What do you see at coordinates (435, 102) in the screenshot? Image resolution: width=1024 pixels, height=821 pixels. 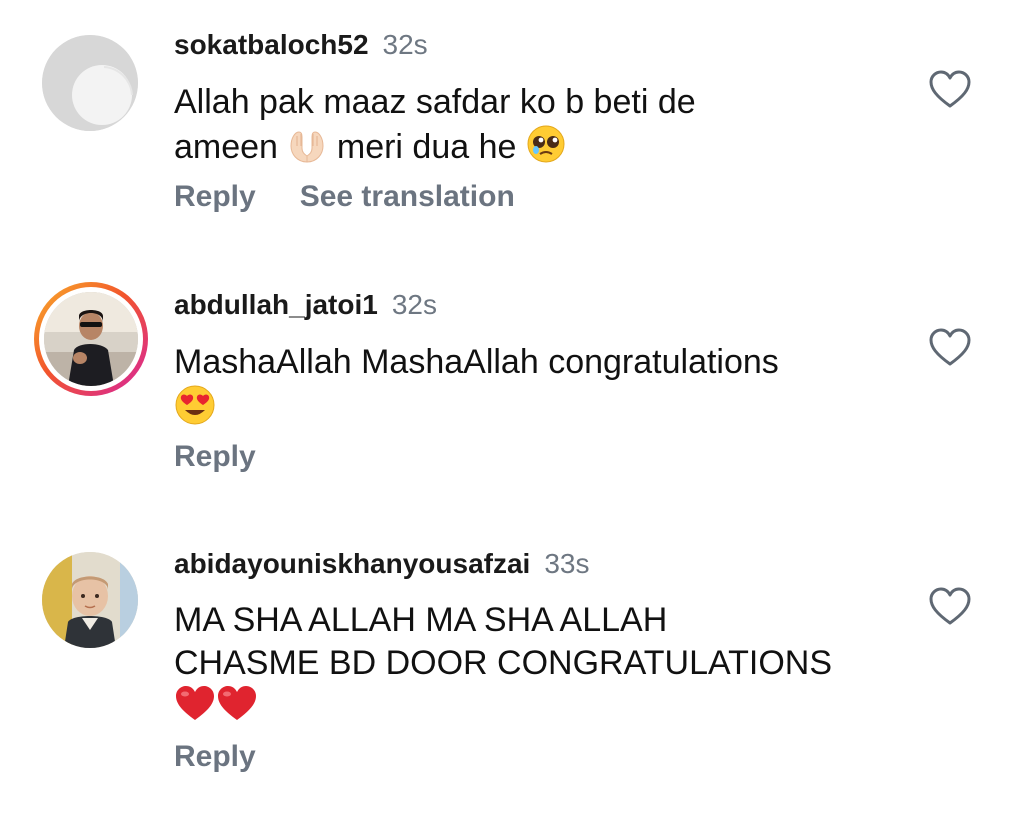 I see `comment-text-line: Allah pak maaz safdar ko b beti de` at bounding box center [435, 102].